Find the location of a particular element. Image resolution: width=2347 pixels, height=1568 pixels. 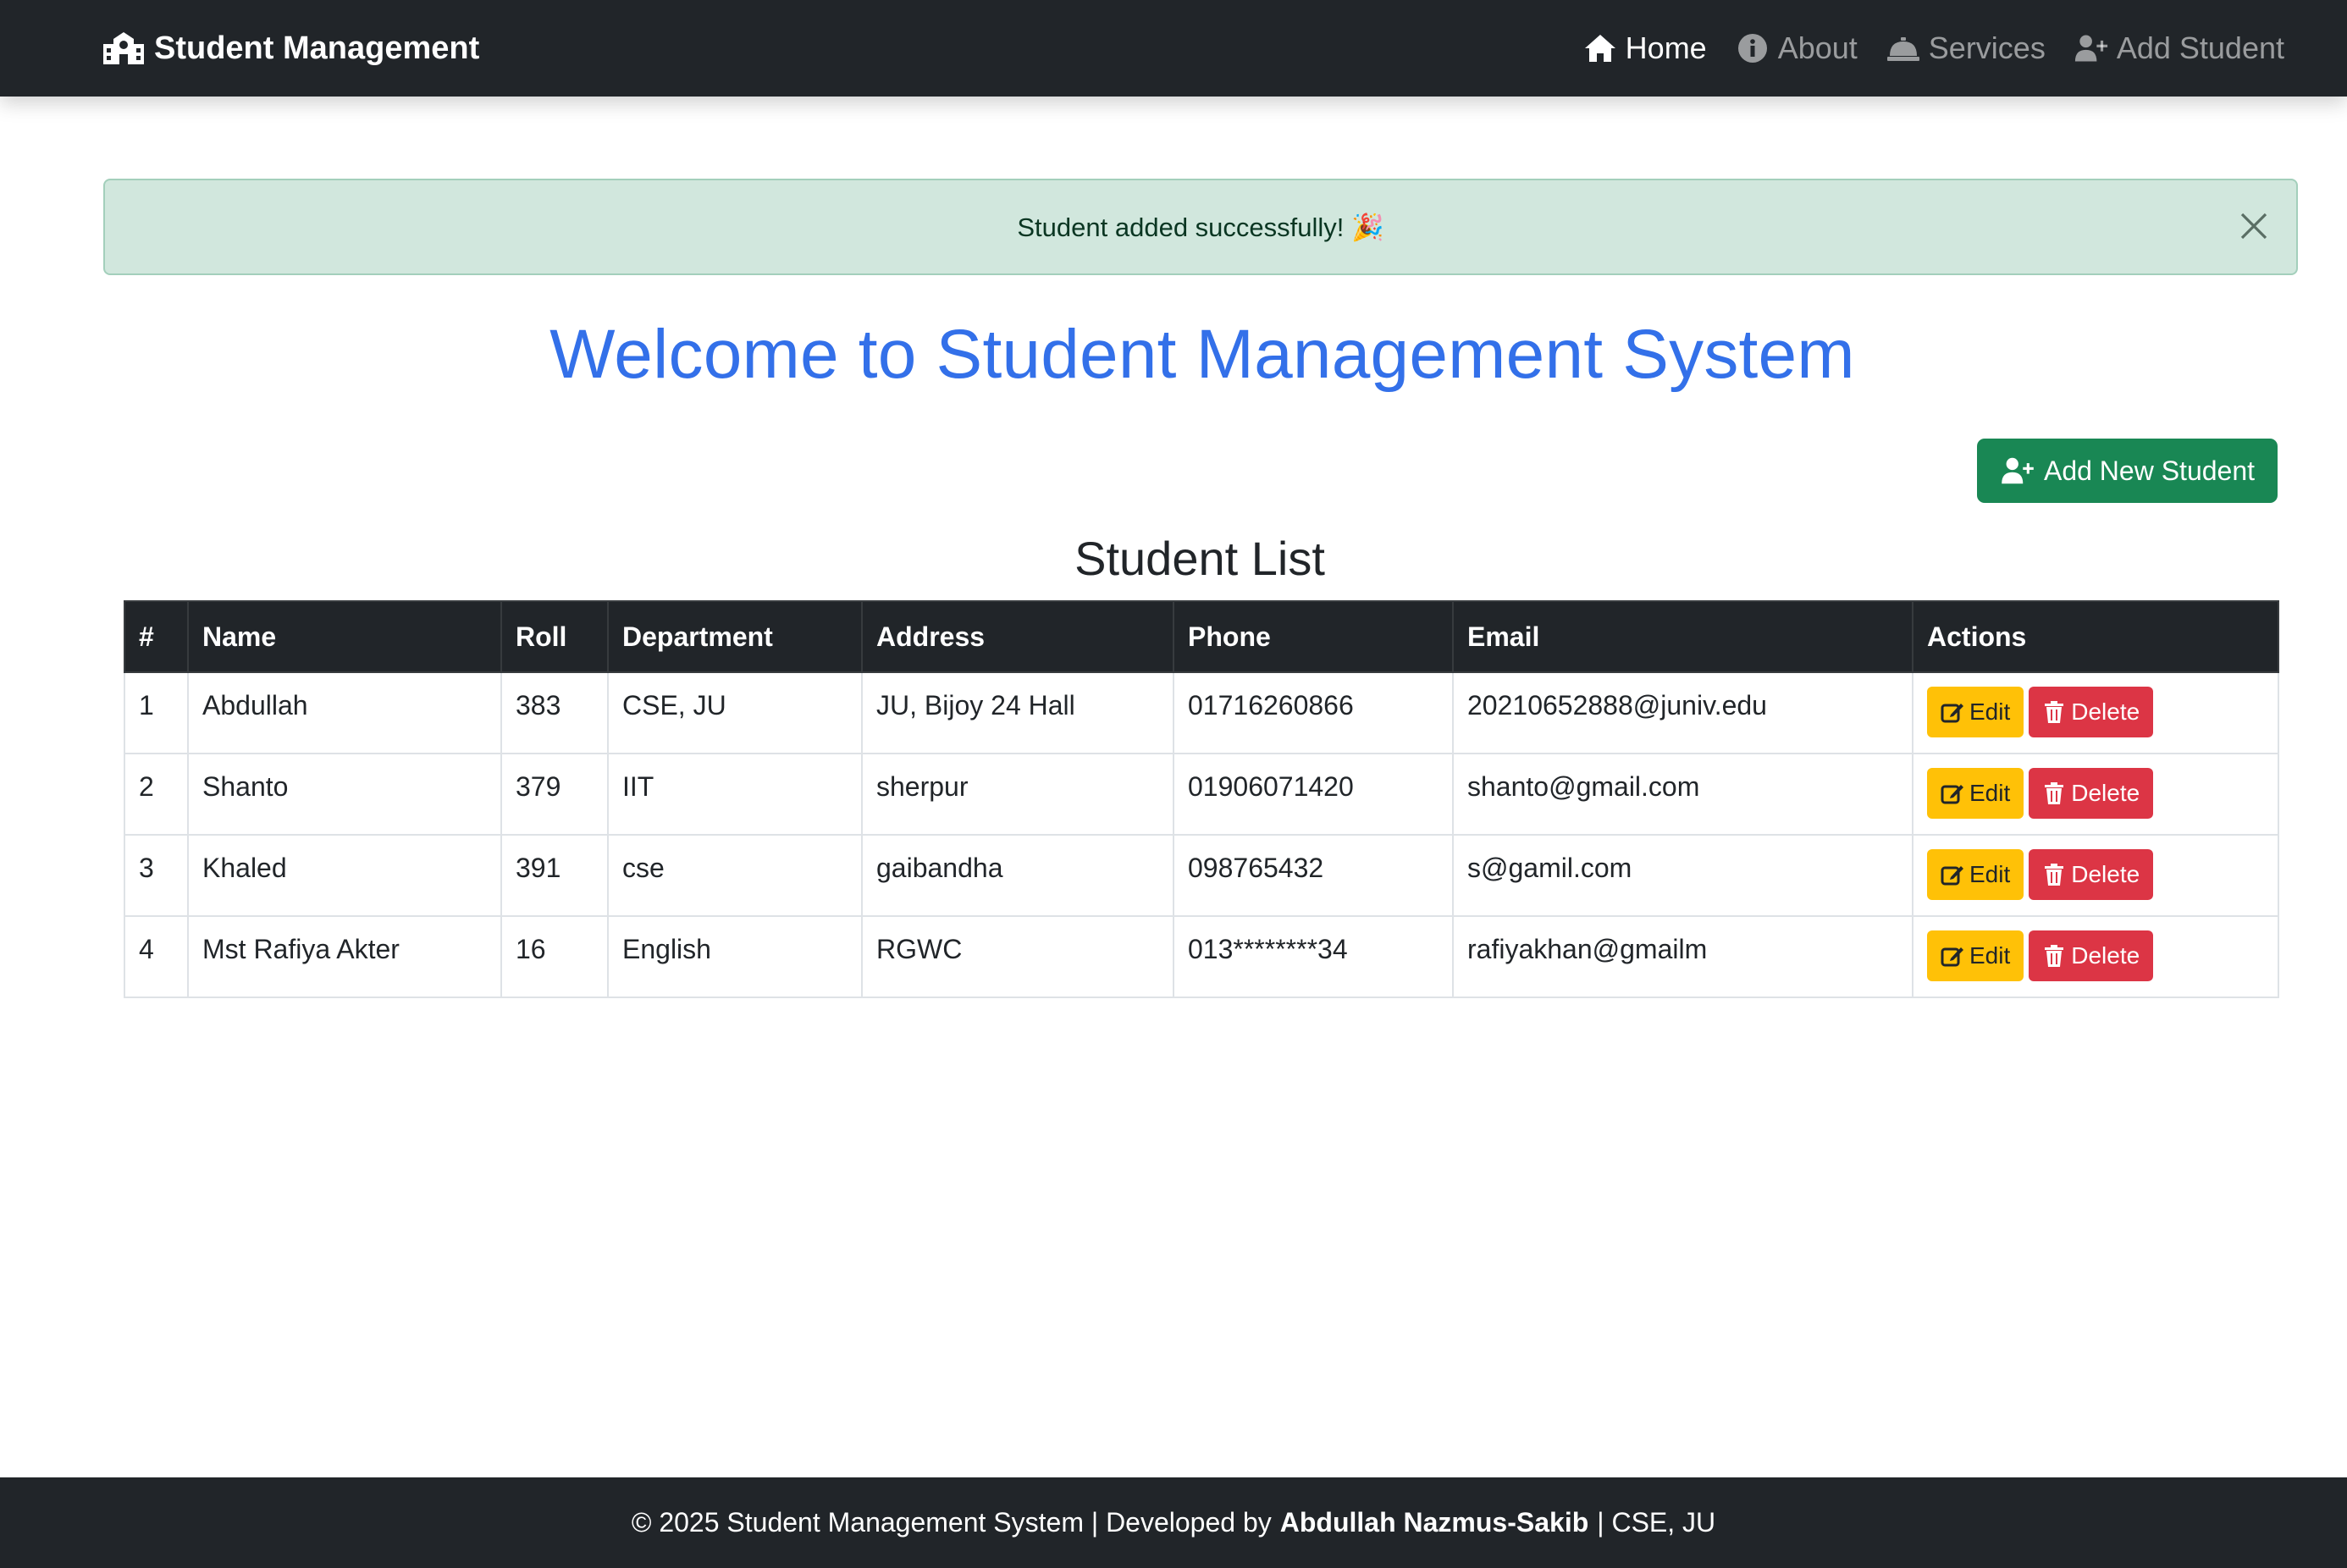

column-header: Email is located at coordinates (1682, 636).